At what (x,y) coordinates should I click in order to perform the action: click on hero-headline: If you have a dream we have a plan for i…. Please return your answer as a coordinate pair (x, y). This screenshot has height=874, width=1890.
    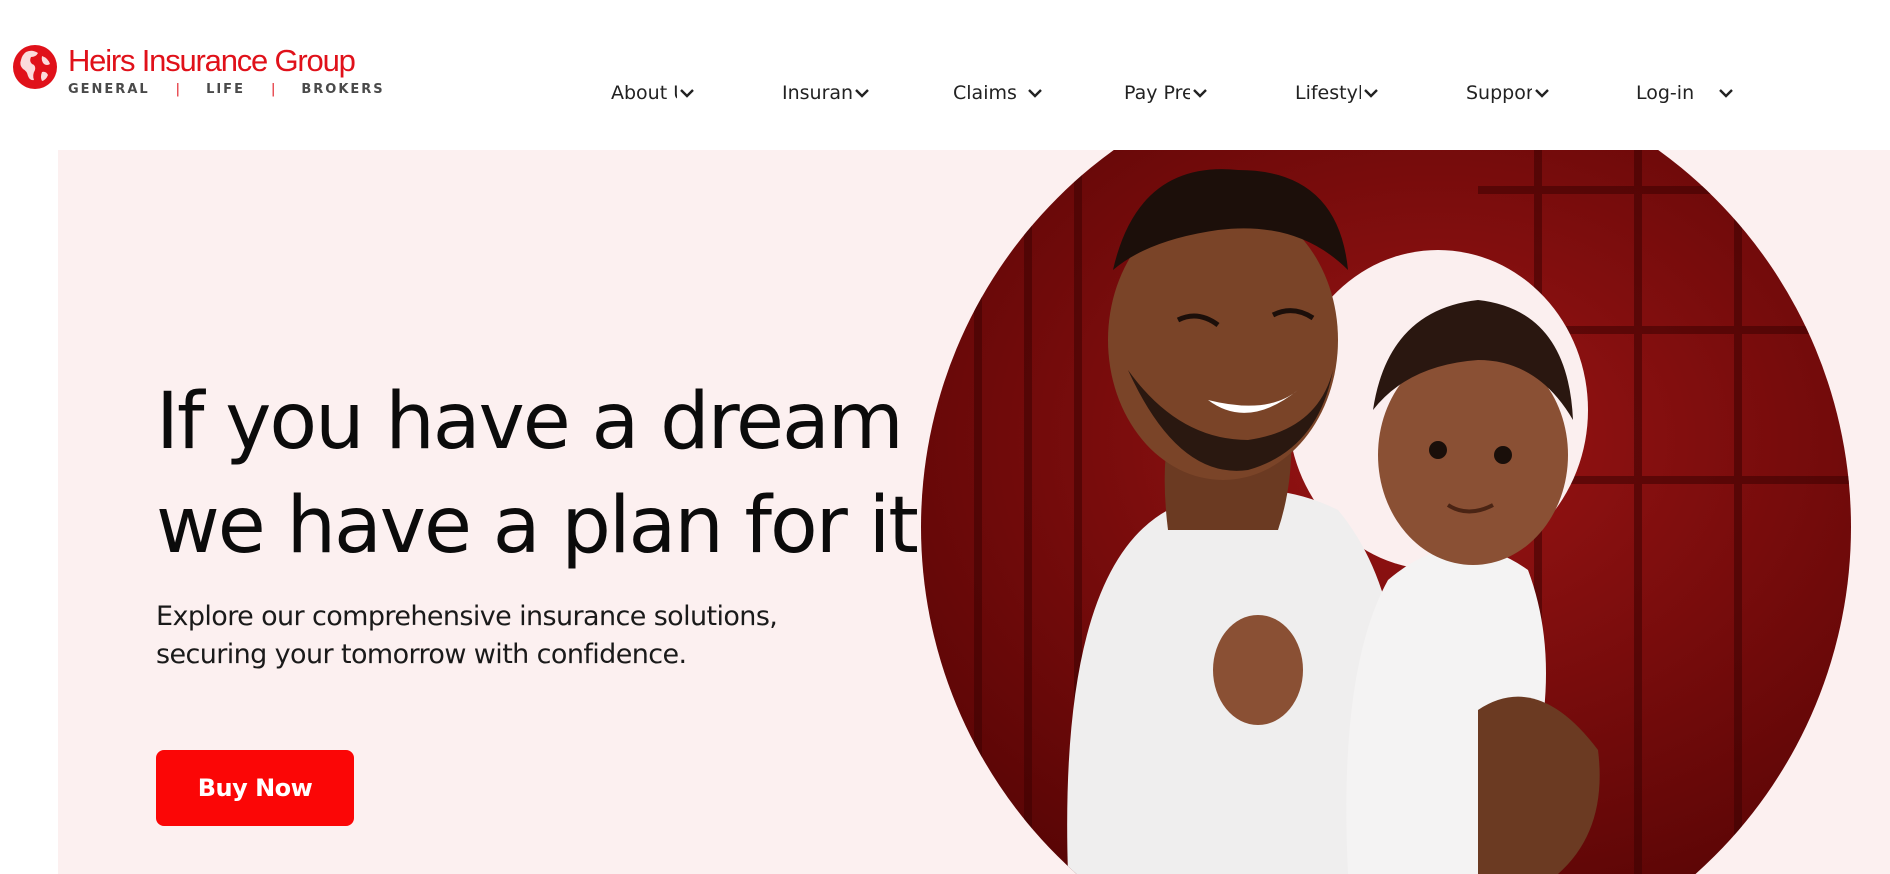
    Looking at the image, I should click on (549, 474).